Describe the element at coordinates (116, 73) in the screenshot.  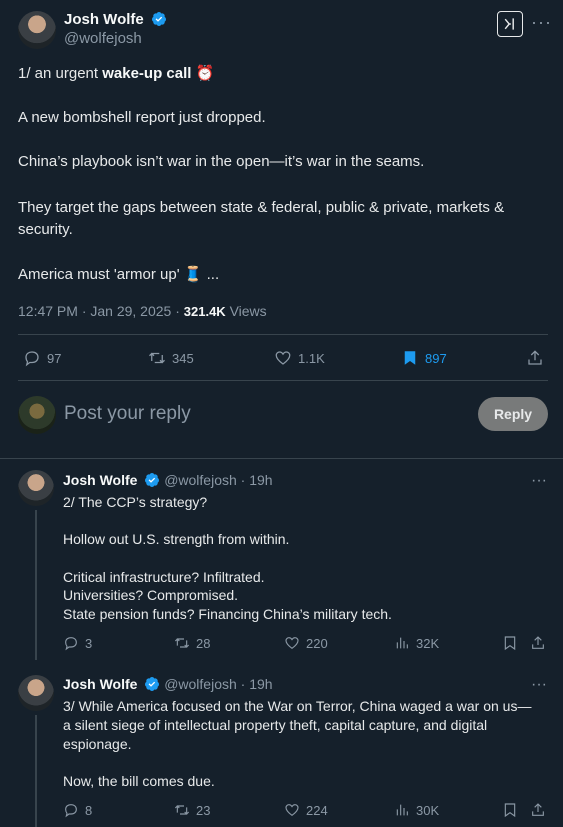
I see `post-line-1: 1/ an urgent wake-up call ⏰` at that location.